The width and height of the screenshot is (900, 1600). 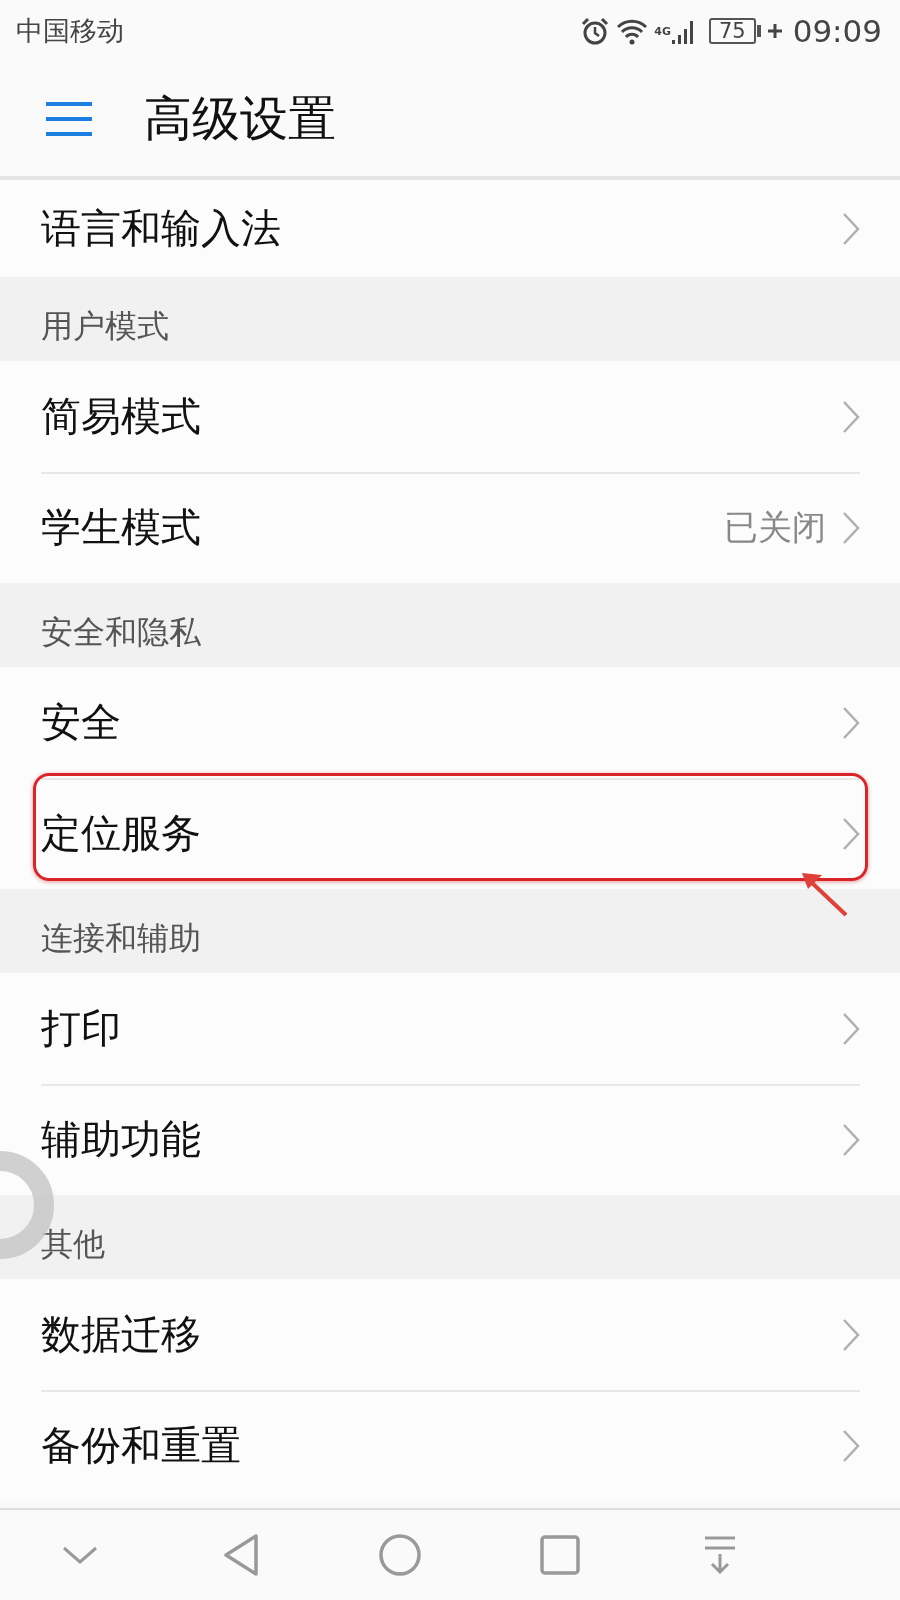 What do you see at coordinates (720, 1555) in the screenshot?
I see `notification-icon` at bounding box center [720, 1555].